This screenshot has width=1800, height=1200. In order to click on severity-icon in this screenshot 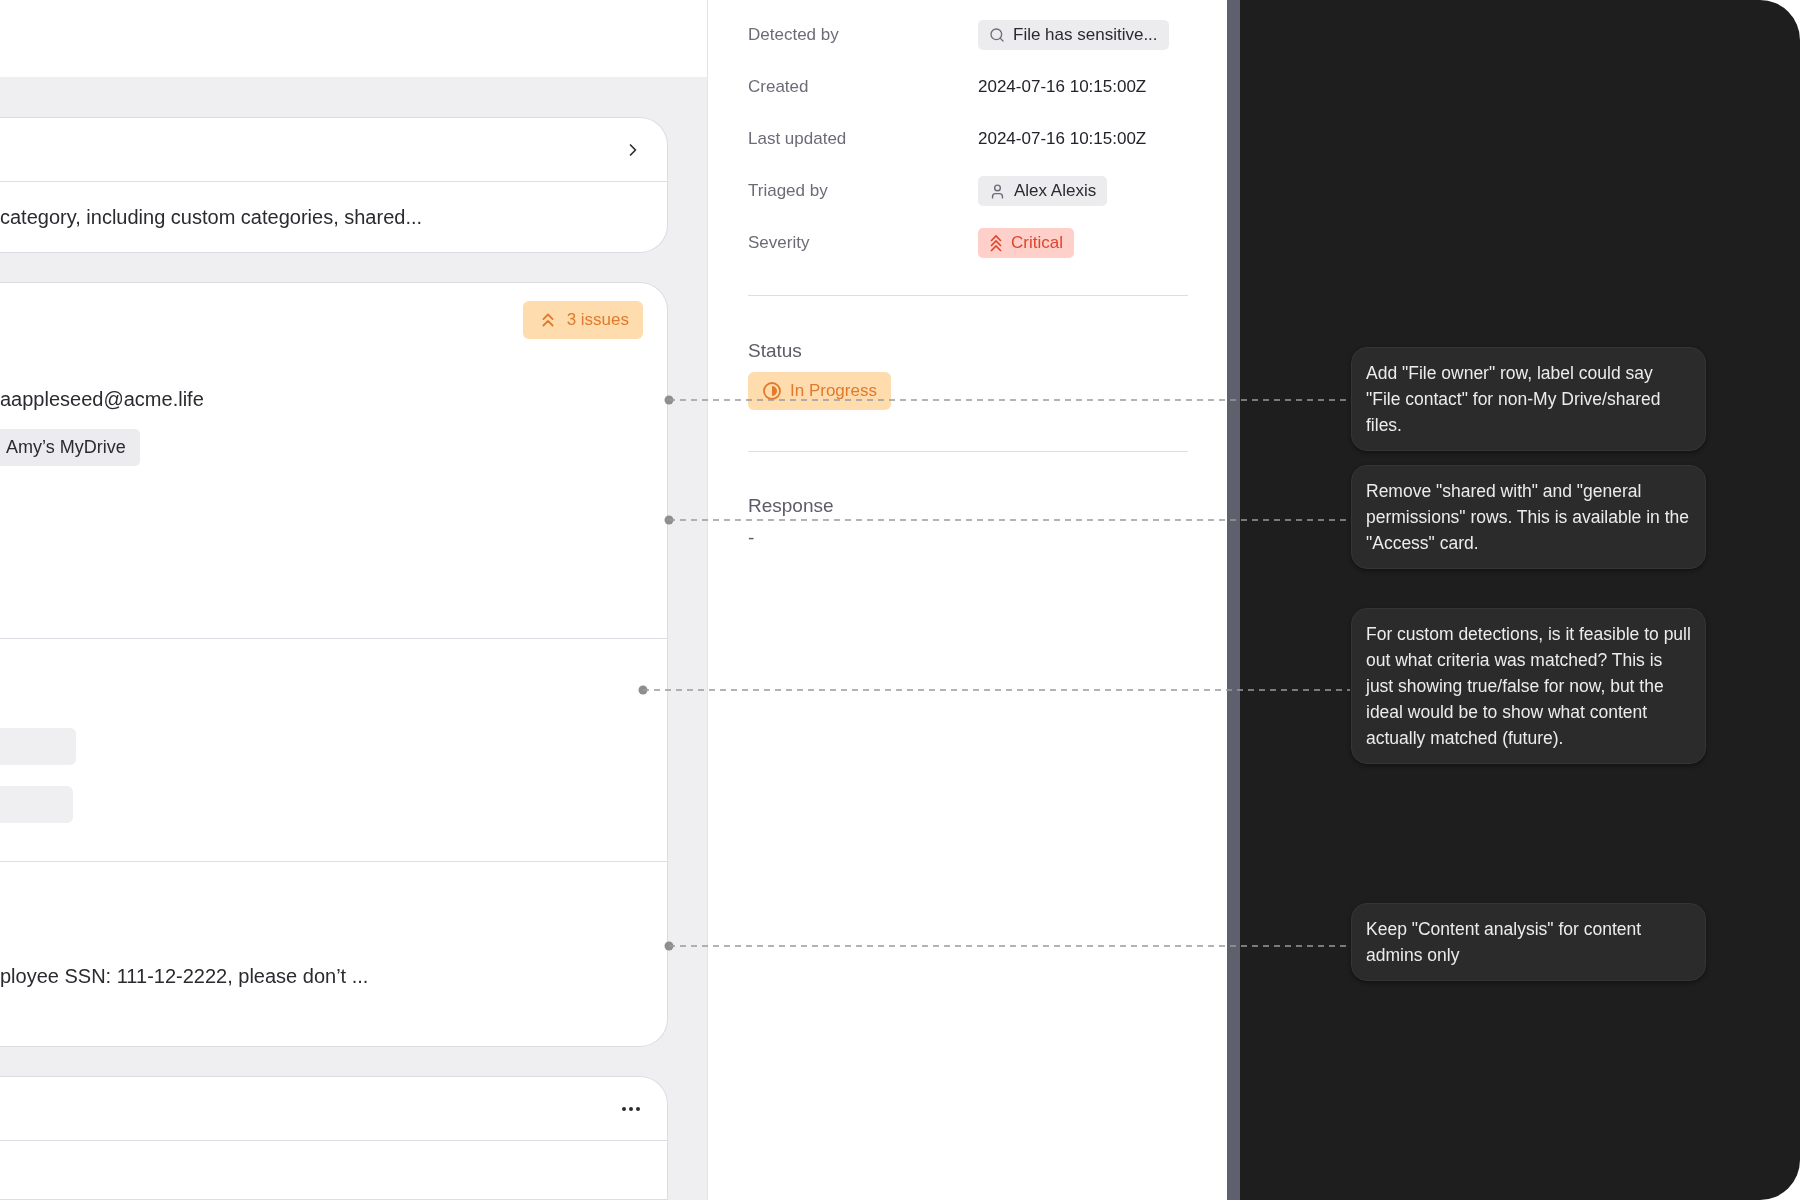, I will do `click(996, 243)`.